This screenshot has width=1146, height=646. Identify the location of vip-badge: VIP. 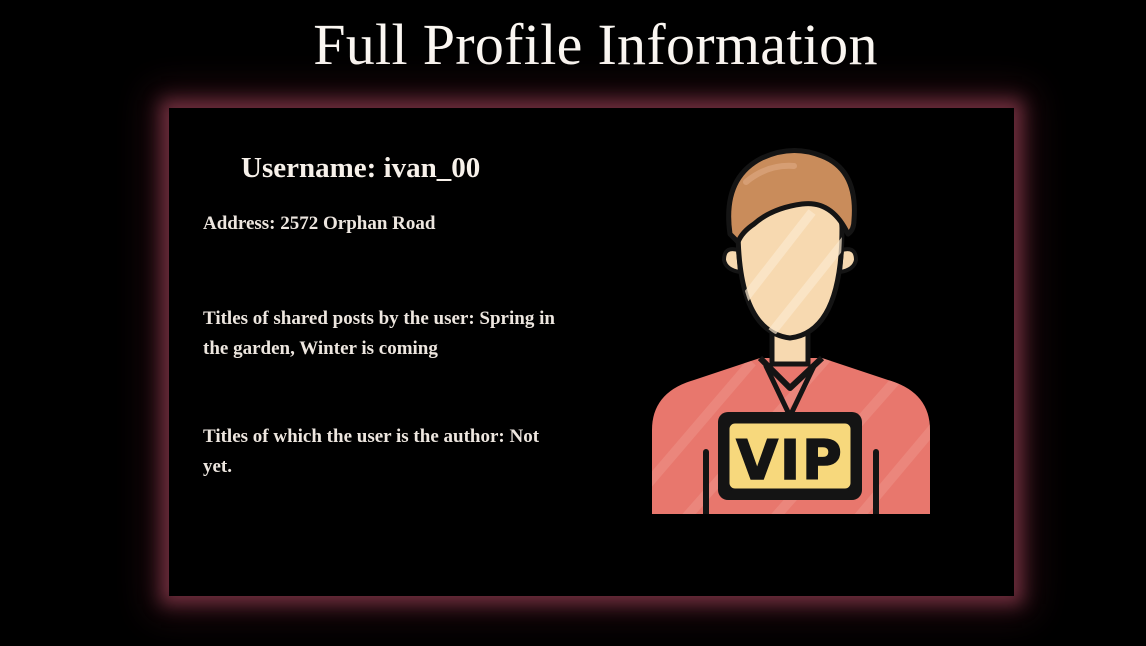
(790, 456).